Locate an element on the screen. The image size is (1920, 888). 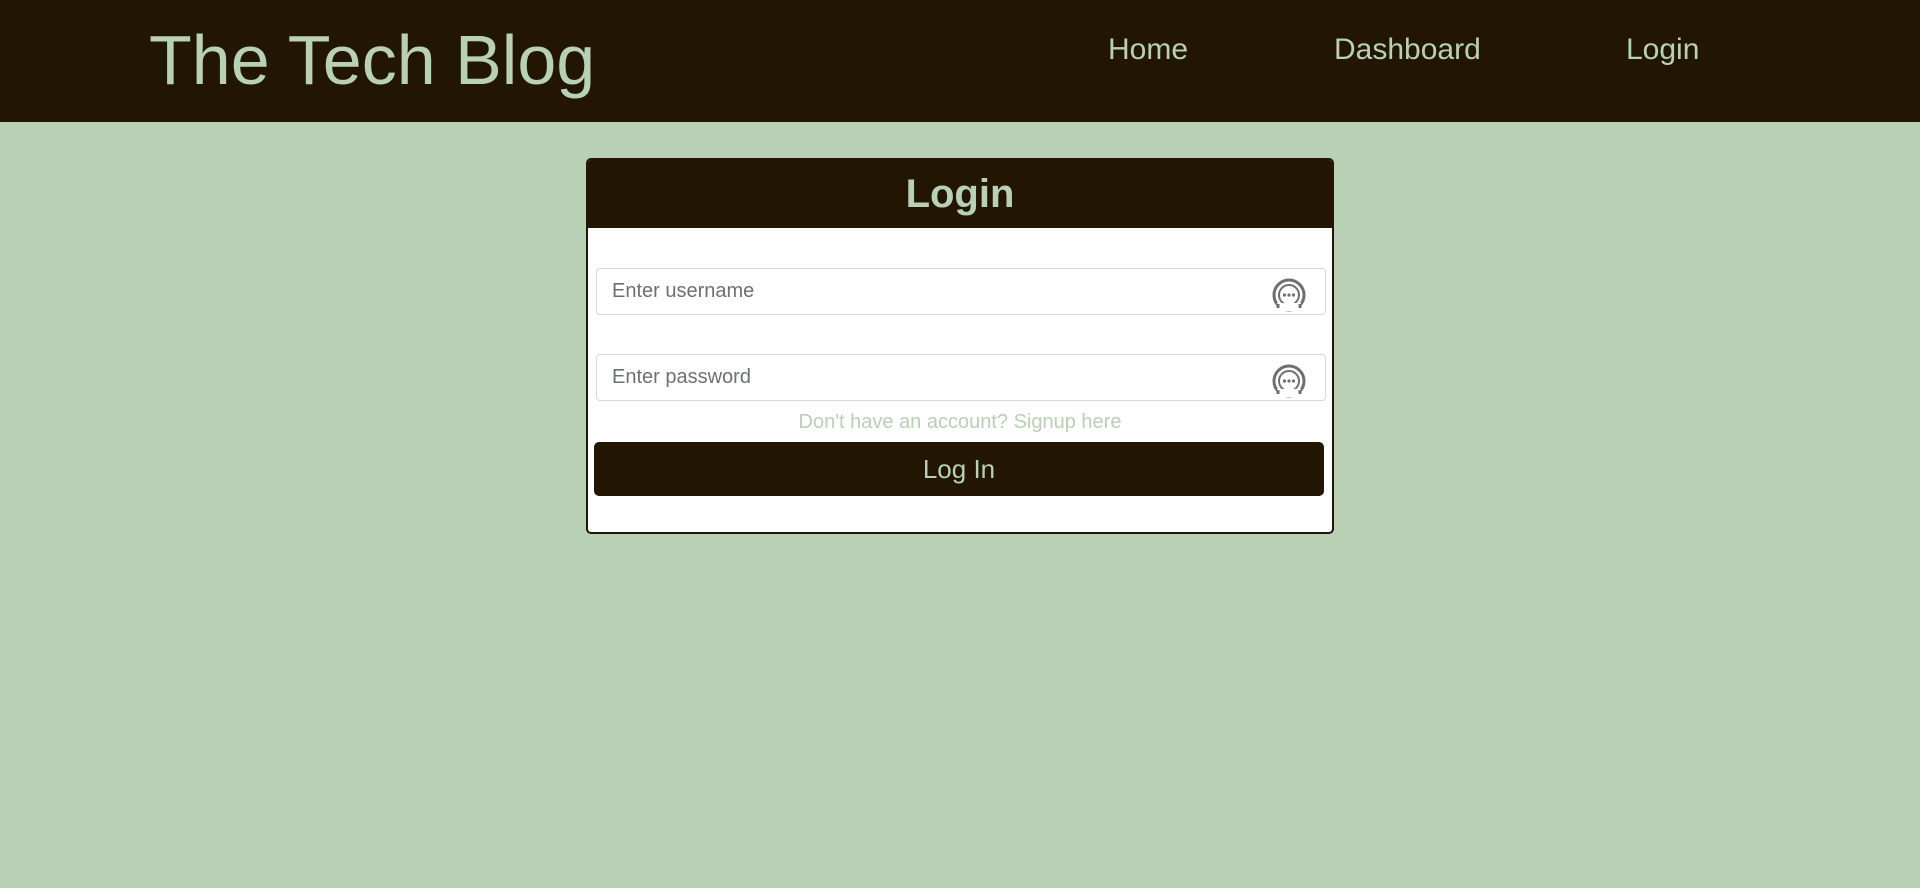
username-field is located at coordinates (961, 291).